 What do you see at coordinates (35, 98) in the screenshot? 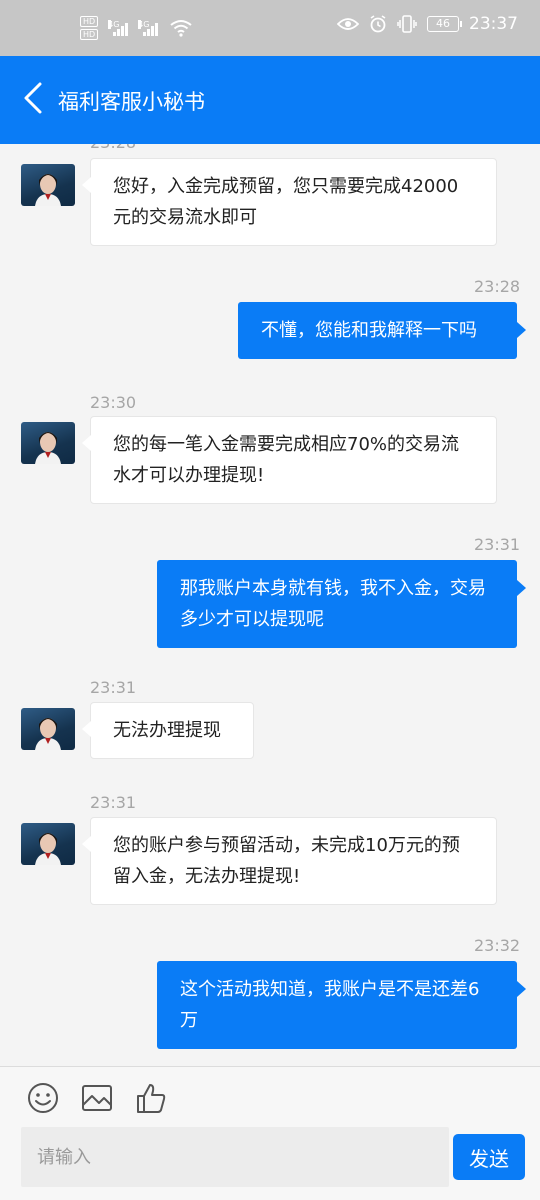
I see `back-arrow-icon` at bounding box center [35, 98].